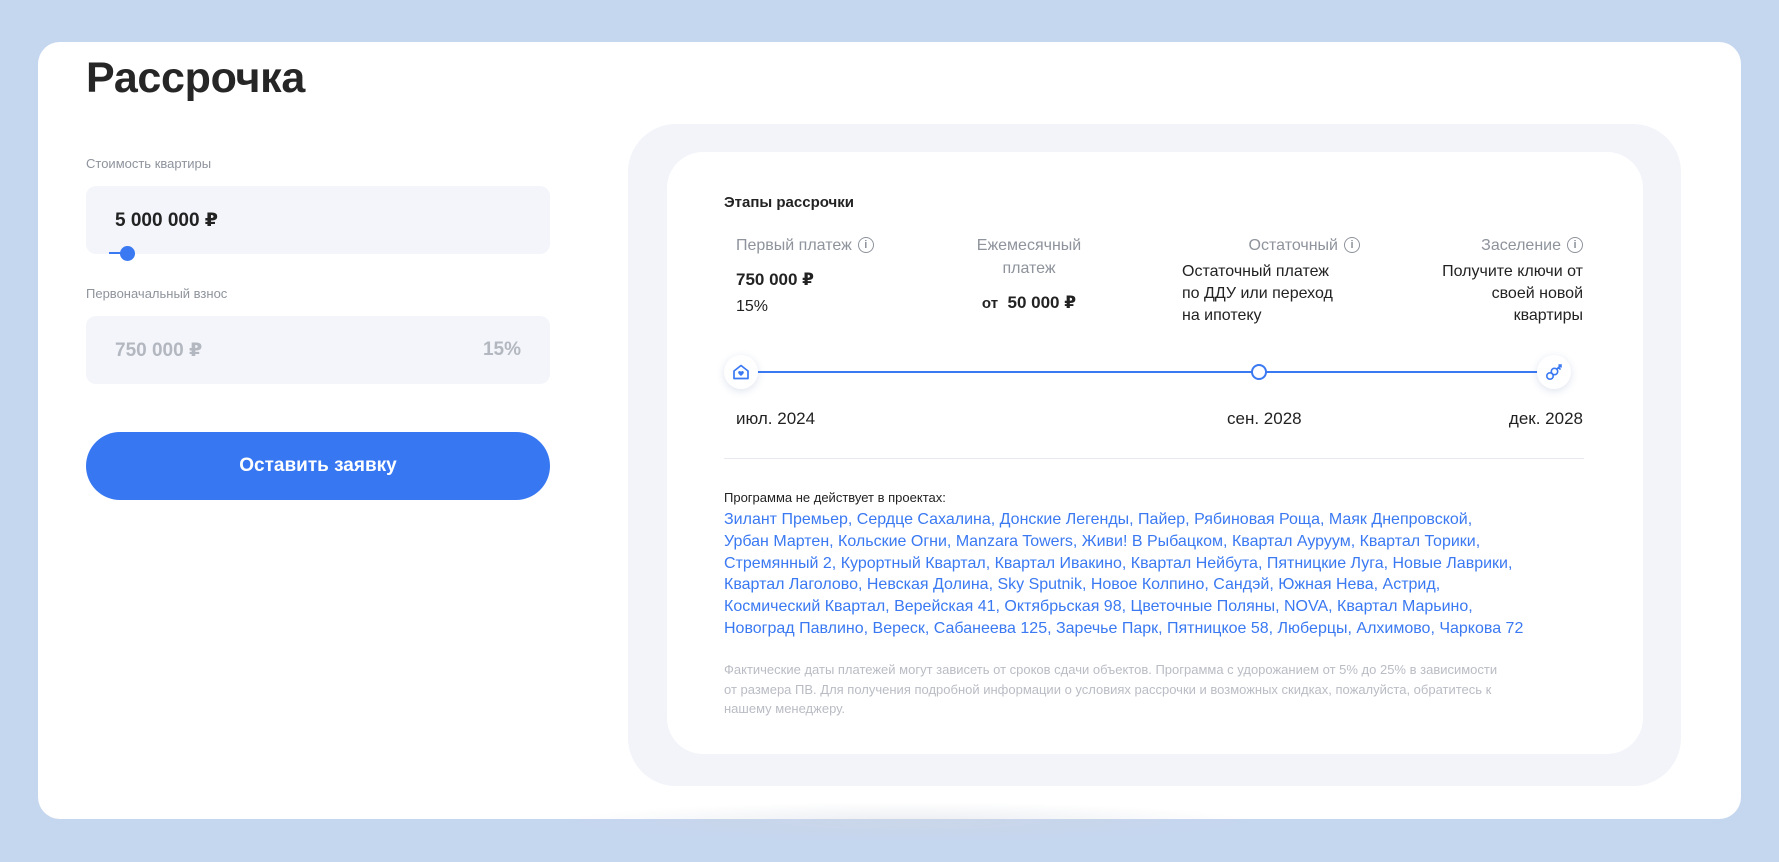  What do you see at coordinates (1147, 372) in the screenshot?
I see `timeline-line` at bounding box center [1147, 372].